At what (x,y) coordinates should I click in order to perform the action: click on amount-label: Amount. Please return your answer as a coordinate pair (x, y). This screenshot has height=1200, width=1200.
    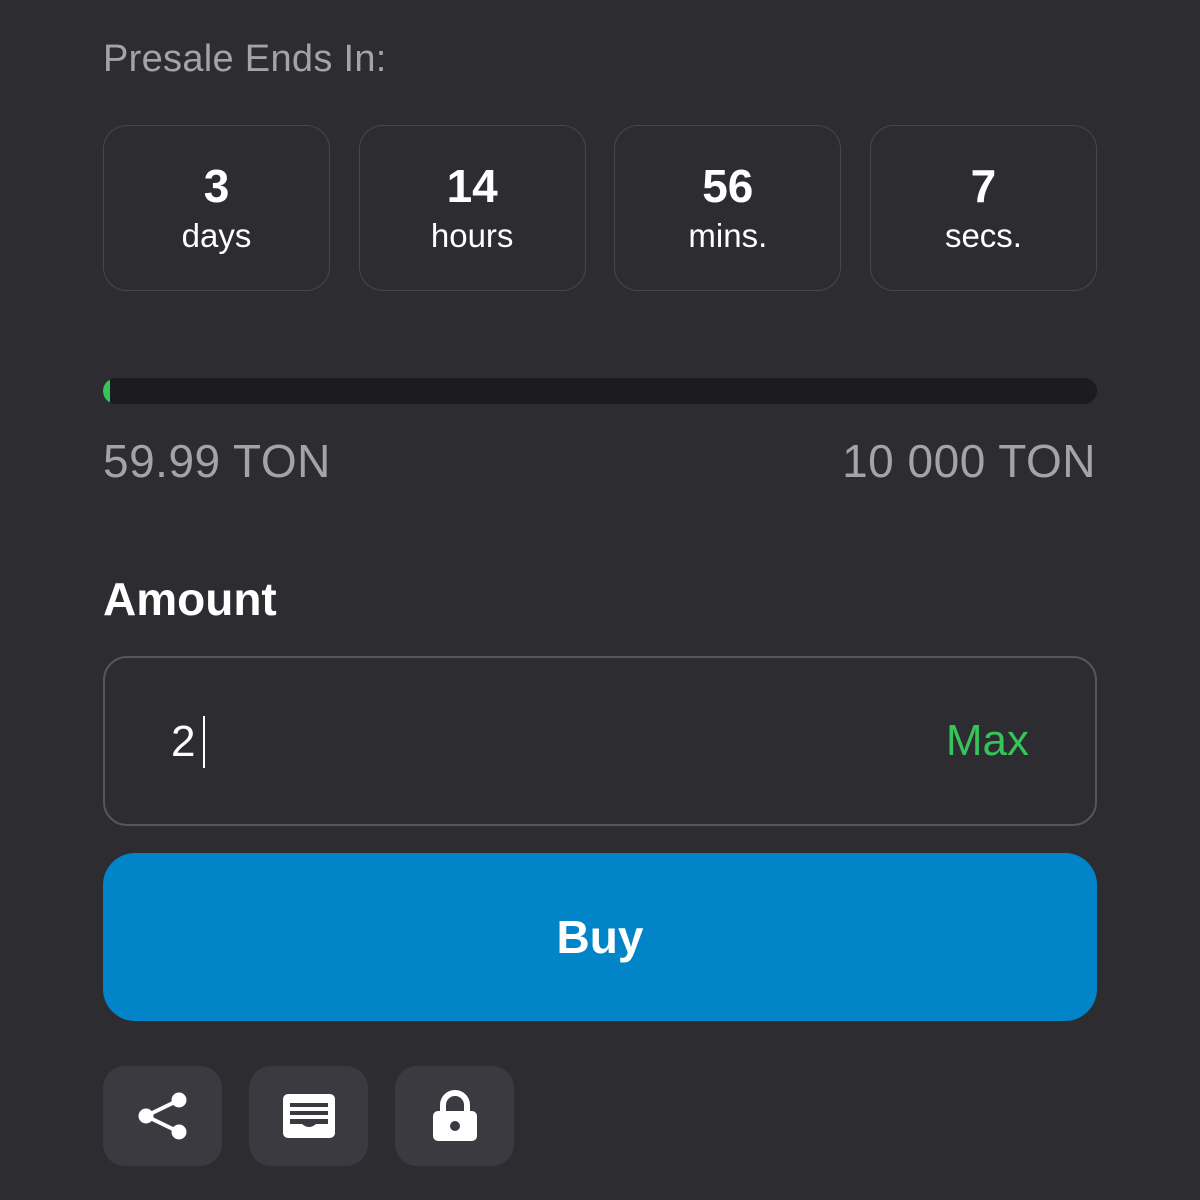
    Looking at the image, I should click on (190, 599).